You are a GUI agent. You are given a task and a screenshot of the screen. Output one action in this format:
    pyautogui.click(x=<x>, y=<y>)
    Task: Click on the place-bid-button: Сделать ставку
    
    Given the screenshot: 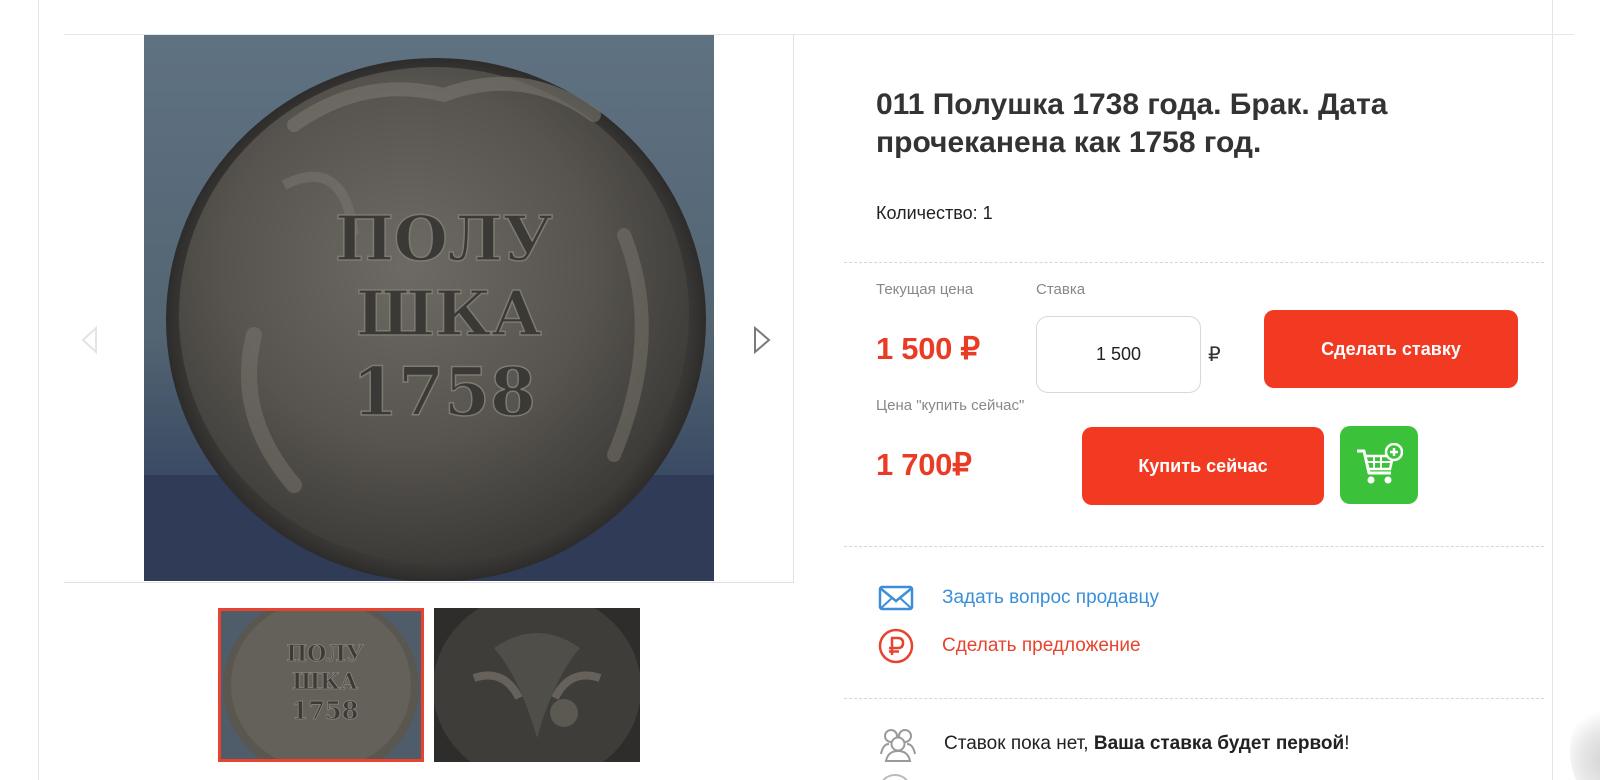 What is the action you would take?
    pyautogui.click(x=1391, y=349)
    